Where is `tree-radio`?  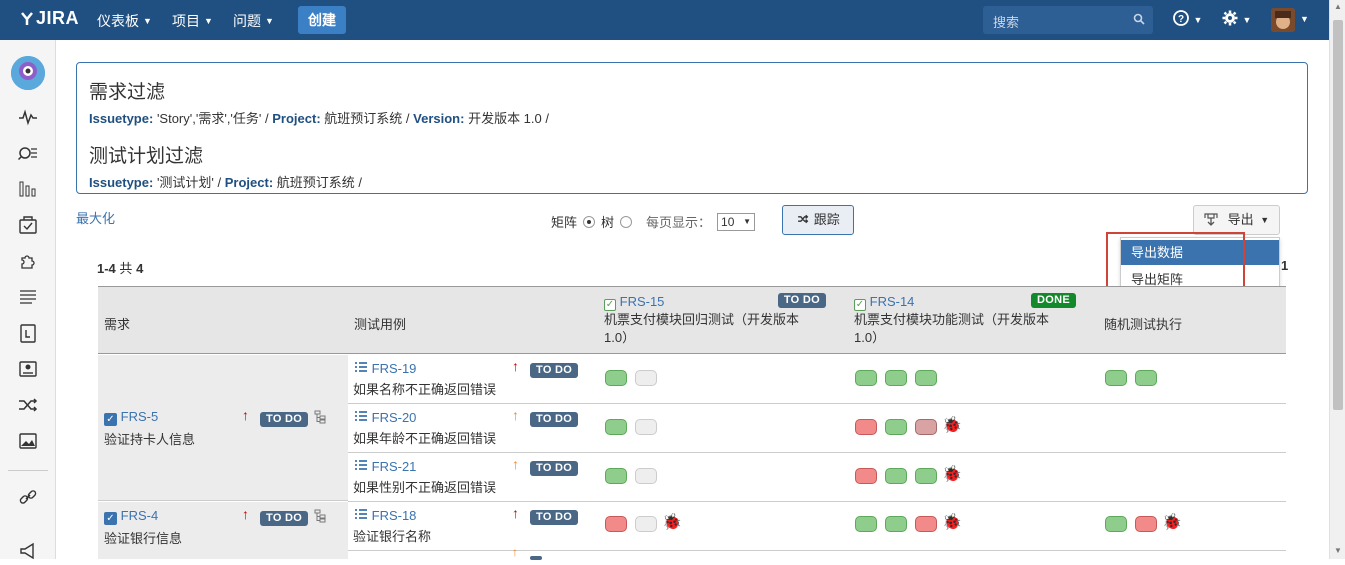 tree-radio is located at coordinates (626, 221).